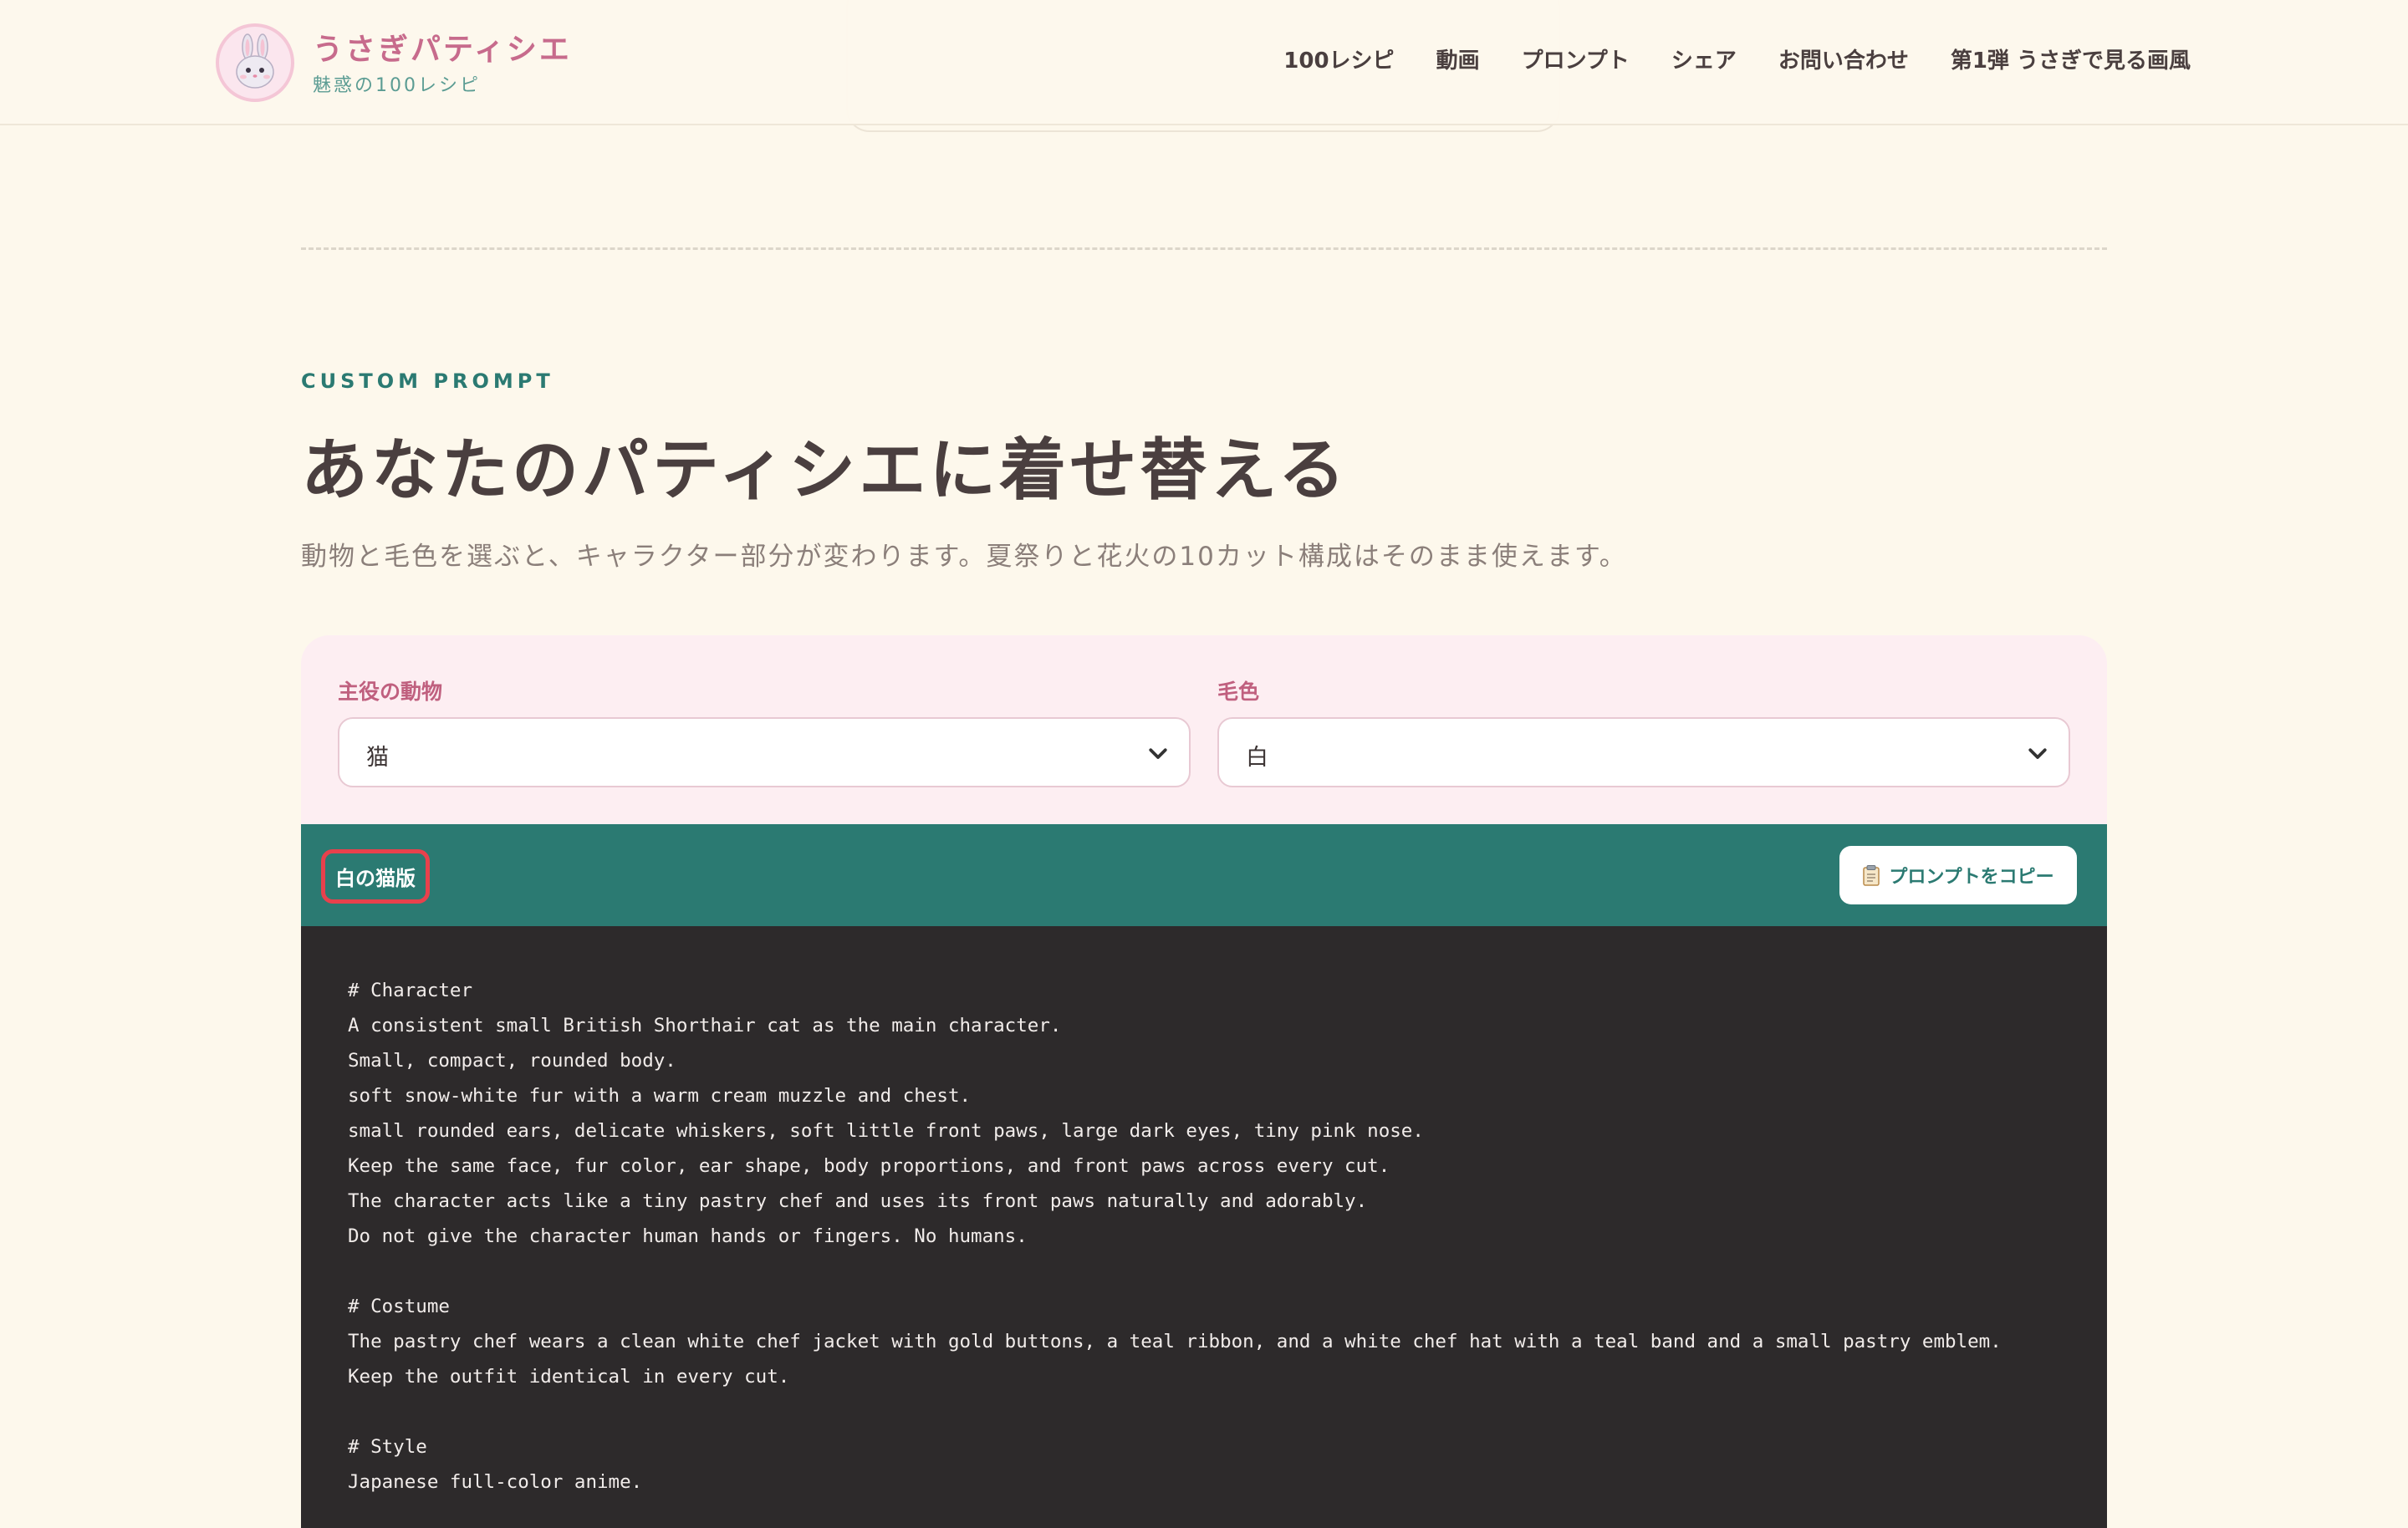  Describe the element at coordinates (1871, 876) in the screenshot. I see `clipboard-icon` at that location.